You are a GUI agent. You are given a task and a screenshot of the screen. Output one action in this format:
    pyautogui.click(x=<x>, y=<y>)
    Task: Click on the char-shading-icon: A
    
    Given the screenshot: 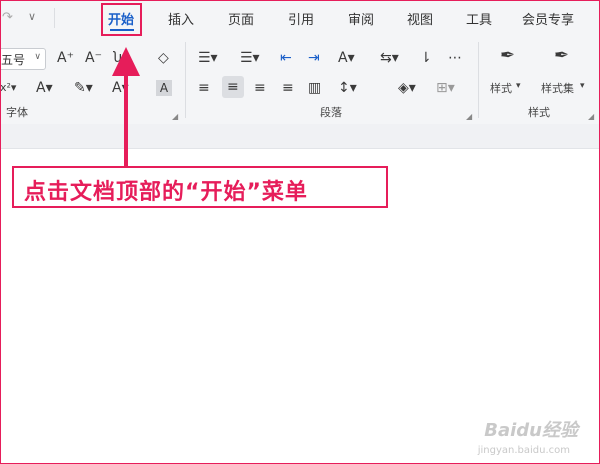 What is the action you would take?
    pyautogui.click(x=164, y=88)
    